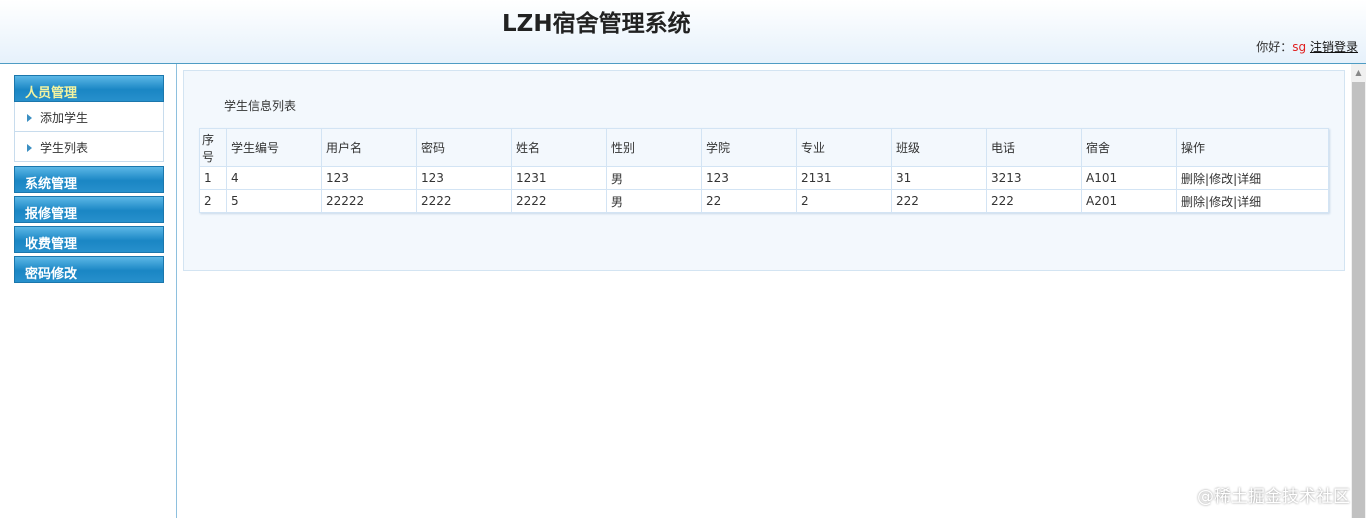 The width and height of the screenshot is (1366, 518). What do you see at coordinates (89, 179) in the screenshot?
I see `menu-system: 系统管理` at bounding box center [89, 179].